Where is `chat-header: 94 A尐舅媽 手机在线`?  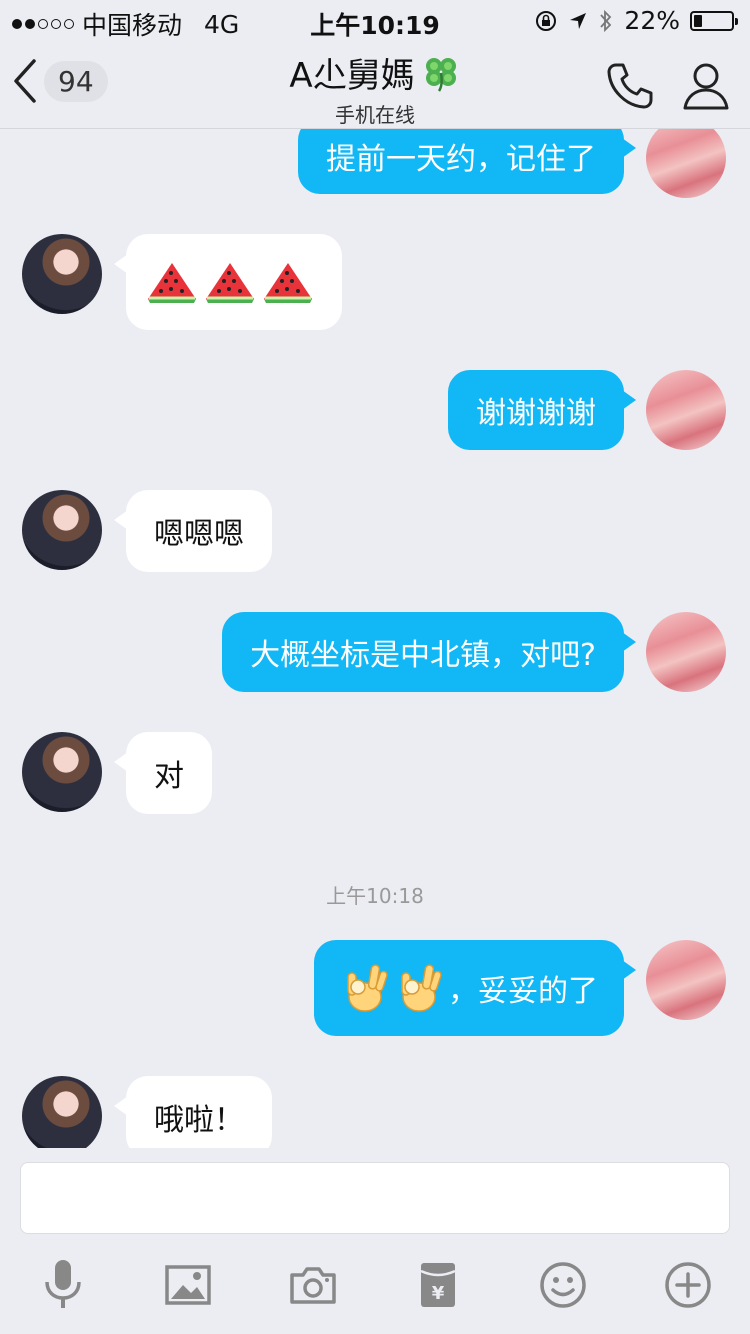
chat-header: 94 A尐舅媽 手机在线 is located at coordinates (375, 84).